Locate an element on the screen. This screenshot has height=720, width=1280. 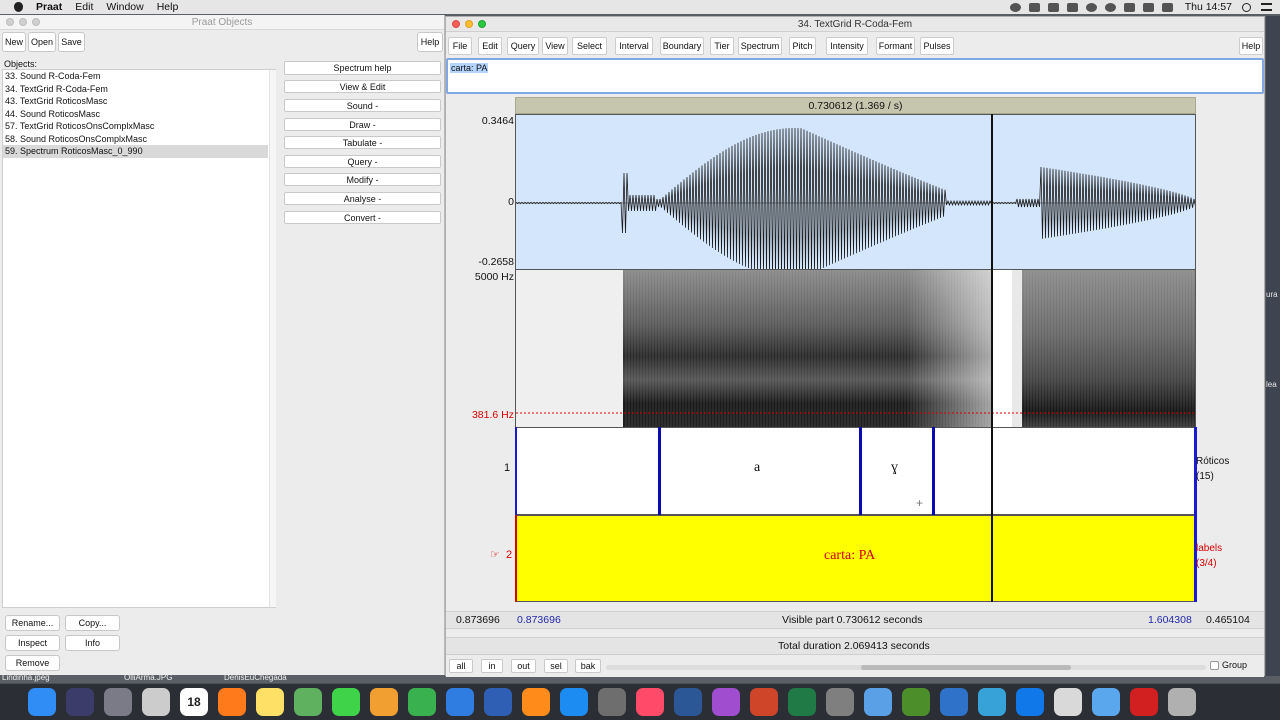
zoom-in-button: in is located at coordinates (492, 666).